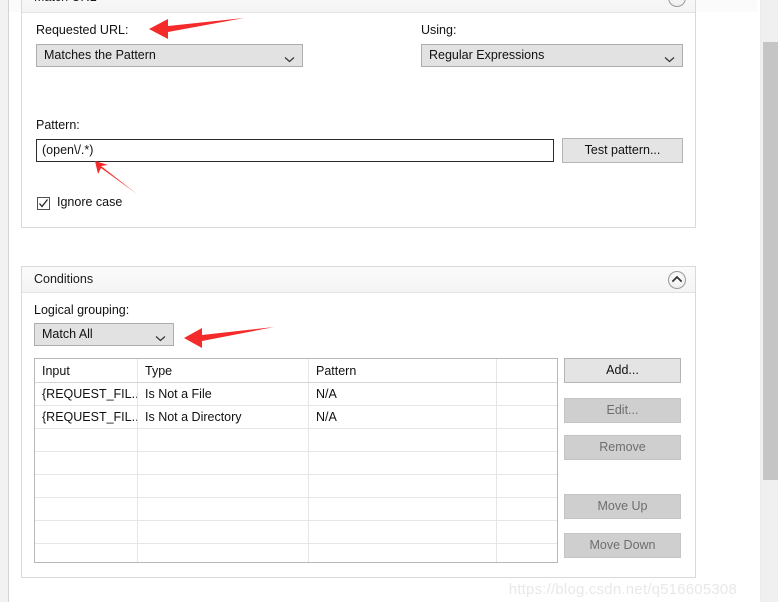 This screenshot has width=778, height=602. I want to click on conditions-panel-title: Conditions, so click(64, 279).